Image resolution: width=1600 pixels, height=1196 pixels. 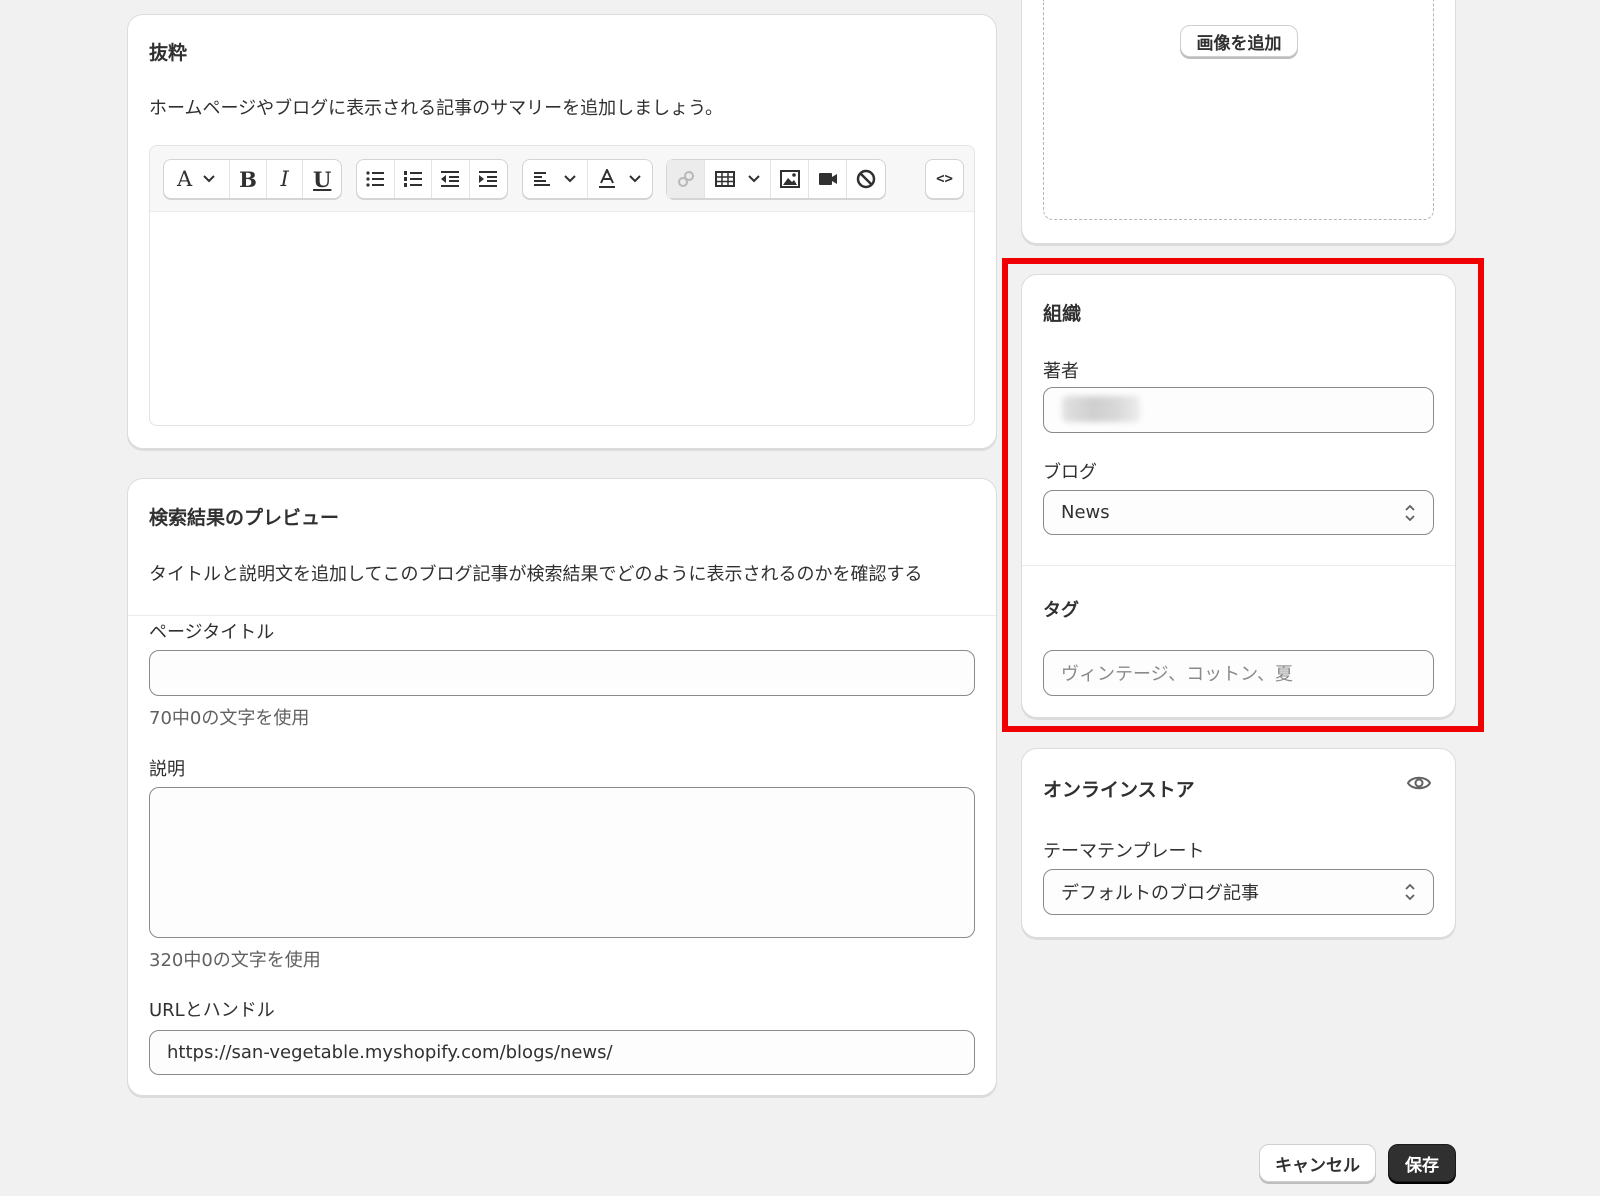 I want to click on excerpt-title: 抜粋, so click(x=168, y=53).